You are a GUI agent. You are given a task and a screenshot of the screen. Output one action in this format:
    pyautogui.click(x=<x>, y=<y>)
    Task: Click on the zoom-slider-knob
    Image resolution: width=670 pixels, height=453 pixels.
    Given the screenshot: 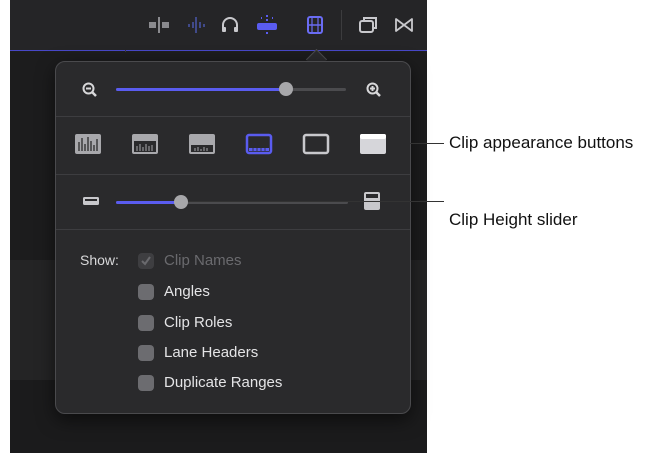 What is the action you would take?
    pyautogui.click(x=286, y=89)
    